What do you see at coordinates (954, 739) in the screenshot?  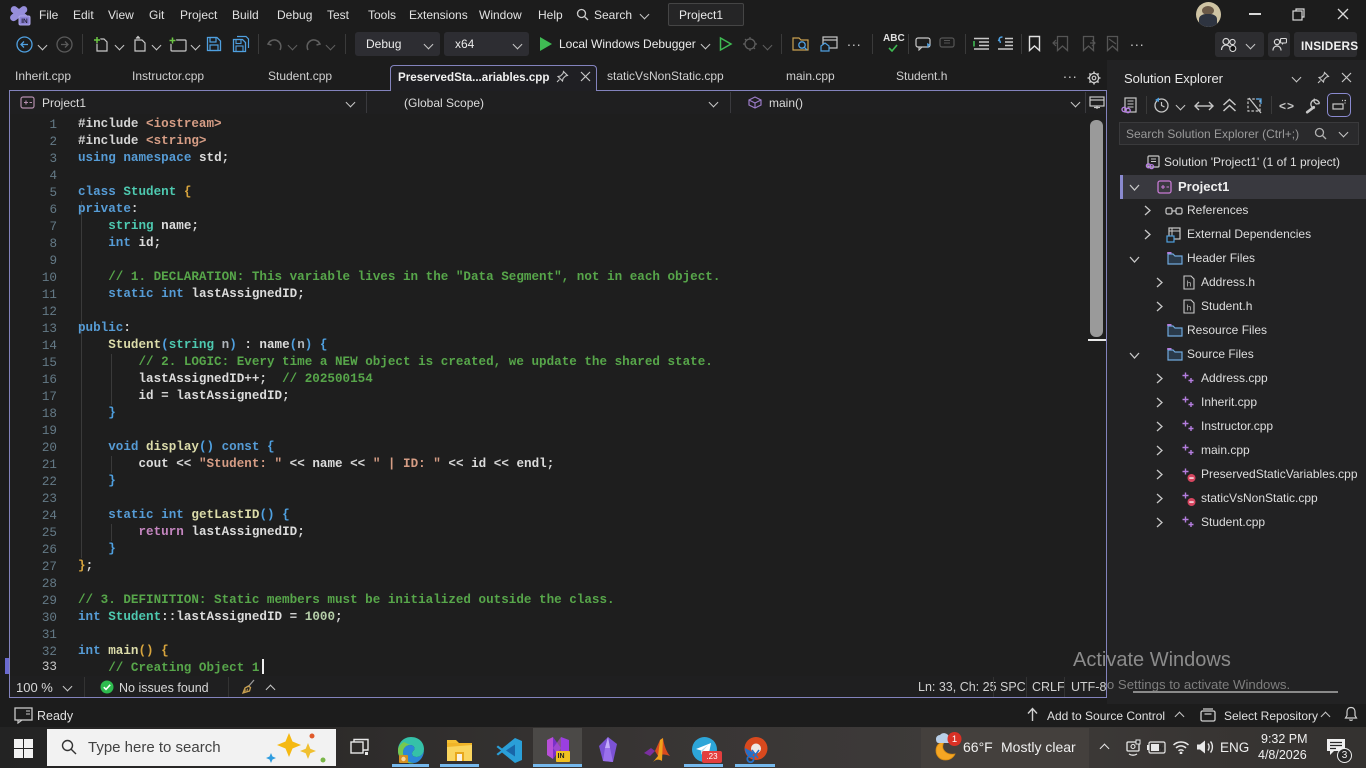 I see `svg-text: 1` at bounding box center [954, 739].